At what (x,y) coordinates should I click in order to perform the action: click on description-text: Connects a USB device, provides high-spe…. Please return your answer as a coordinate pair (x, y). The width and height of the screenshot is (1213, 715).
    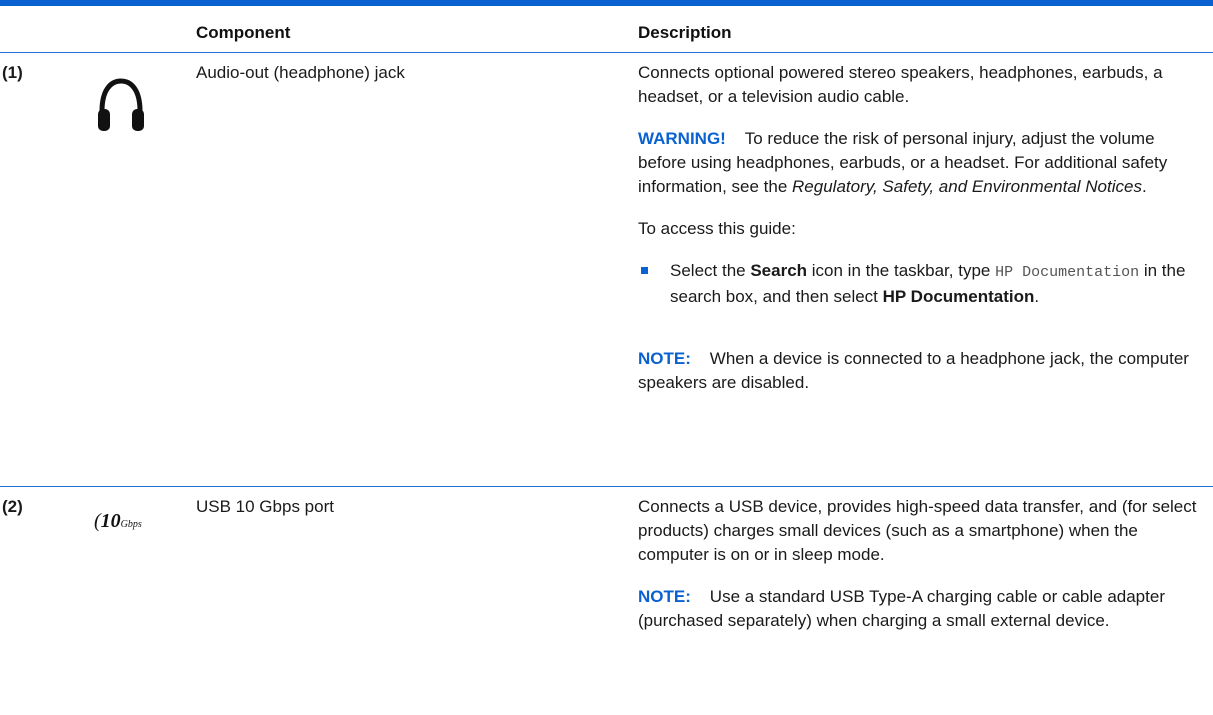
    Looking at the image, I should click on (917, 530).